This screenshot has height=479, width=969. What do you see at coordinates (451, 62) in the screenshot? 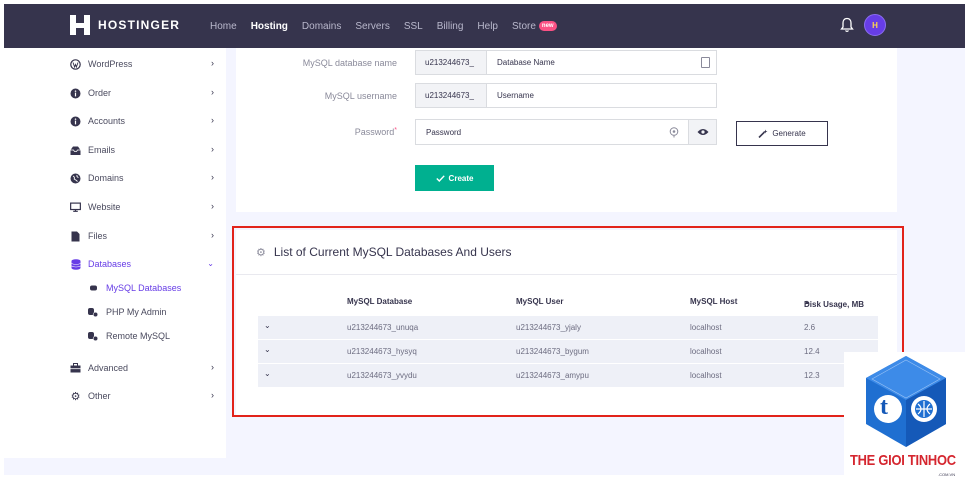
I see `db-name-prefix: u213244673_` at bounding box center [451, 62].